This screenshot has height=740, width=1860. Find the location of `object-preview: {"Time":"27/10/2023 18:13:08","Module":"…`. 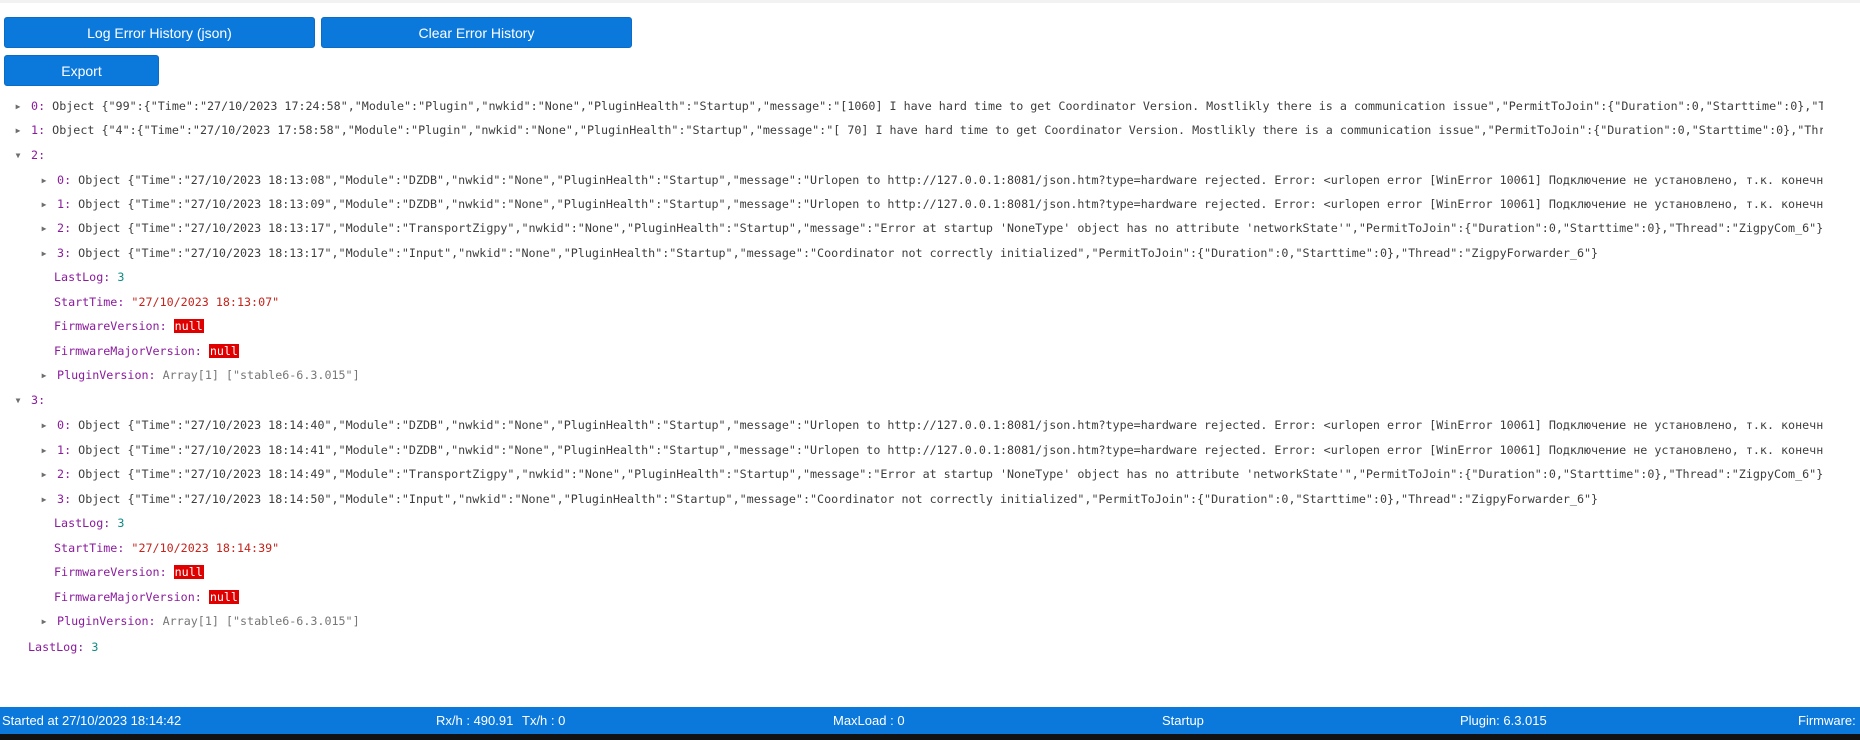

object-preview: {"Time":"27/10/2023 18:13:08","Module":"… is located at coordinates (975, 180).